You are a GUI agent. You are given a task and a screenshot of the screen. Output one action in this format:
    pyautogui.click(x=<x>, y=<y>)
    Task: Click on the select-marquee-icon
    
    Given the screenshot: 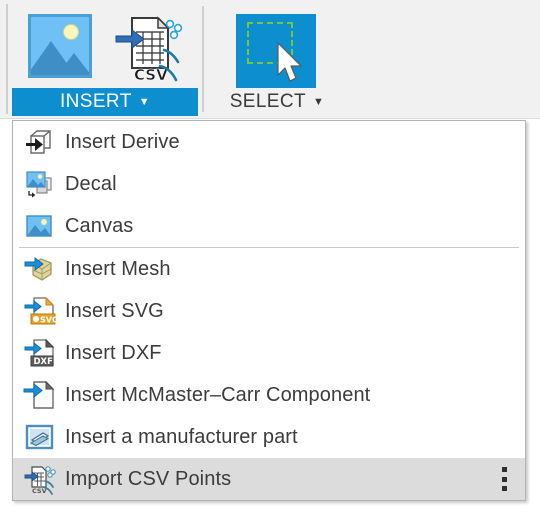 What is the action you would take?
    pyautogui.click(x=276, y=51)
    